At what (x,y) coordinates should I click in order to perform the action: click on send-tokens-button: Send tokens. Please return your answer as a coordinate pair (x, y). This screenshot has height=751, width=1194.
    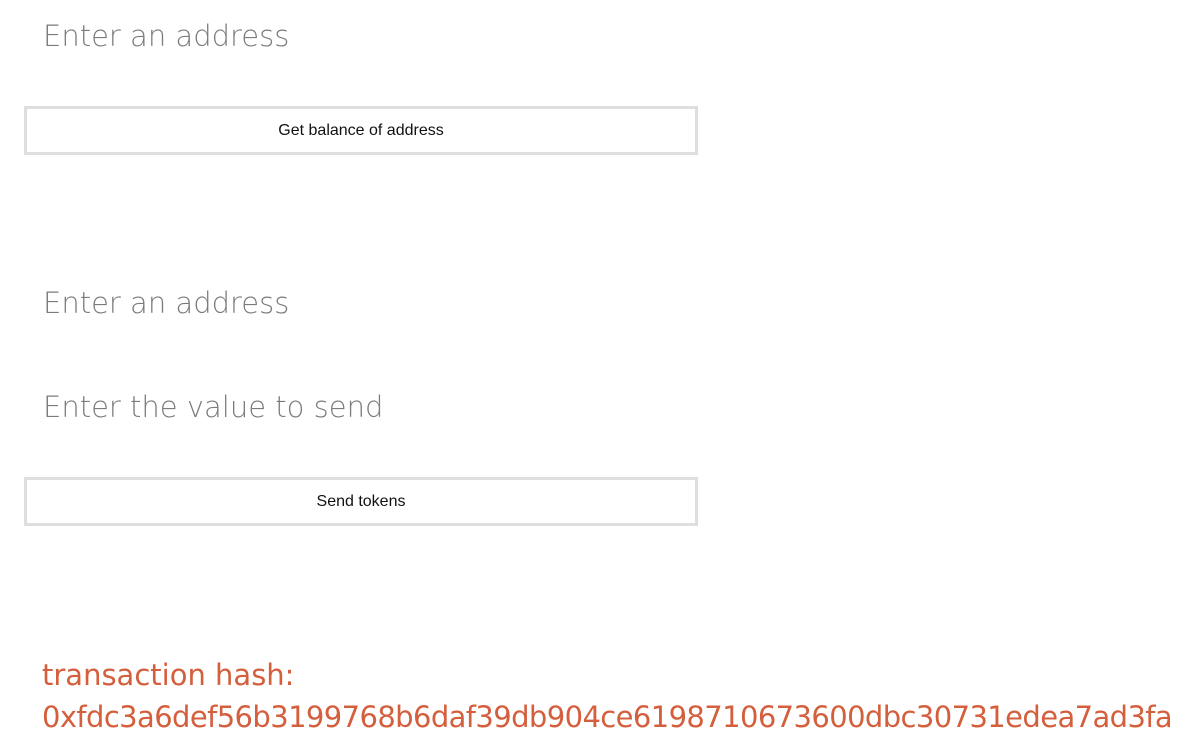
    Looking at the image, I should click on (361, 501).